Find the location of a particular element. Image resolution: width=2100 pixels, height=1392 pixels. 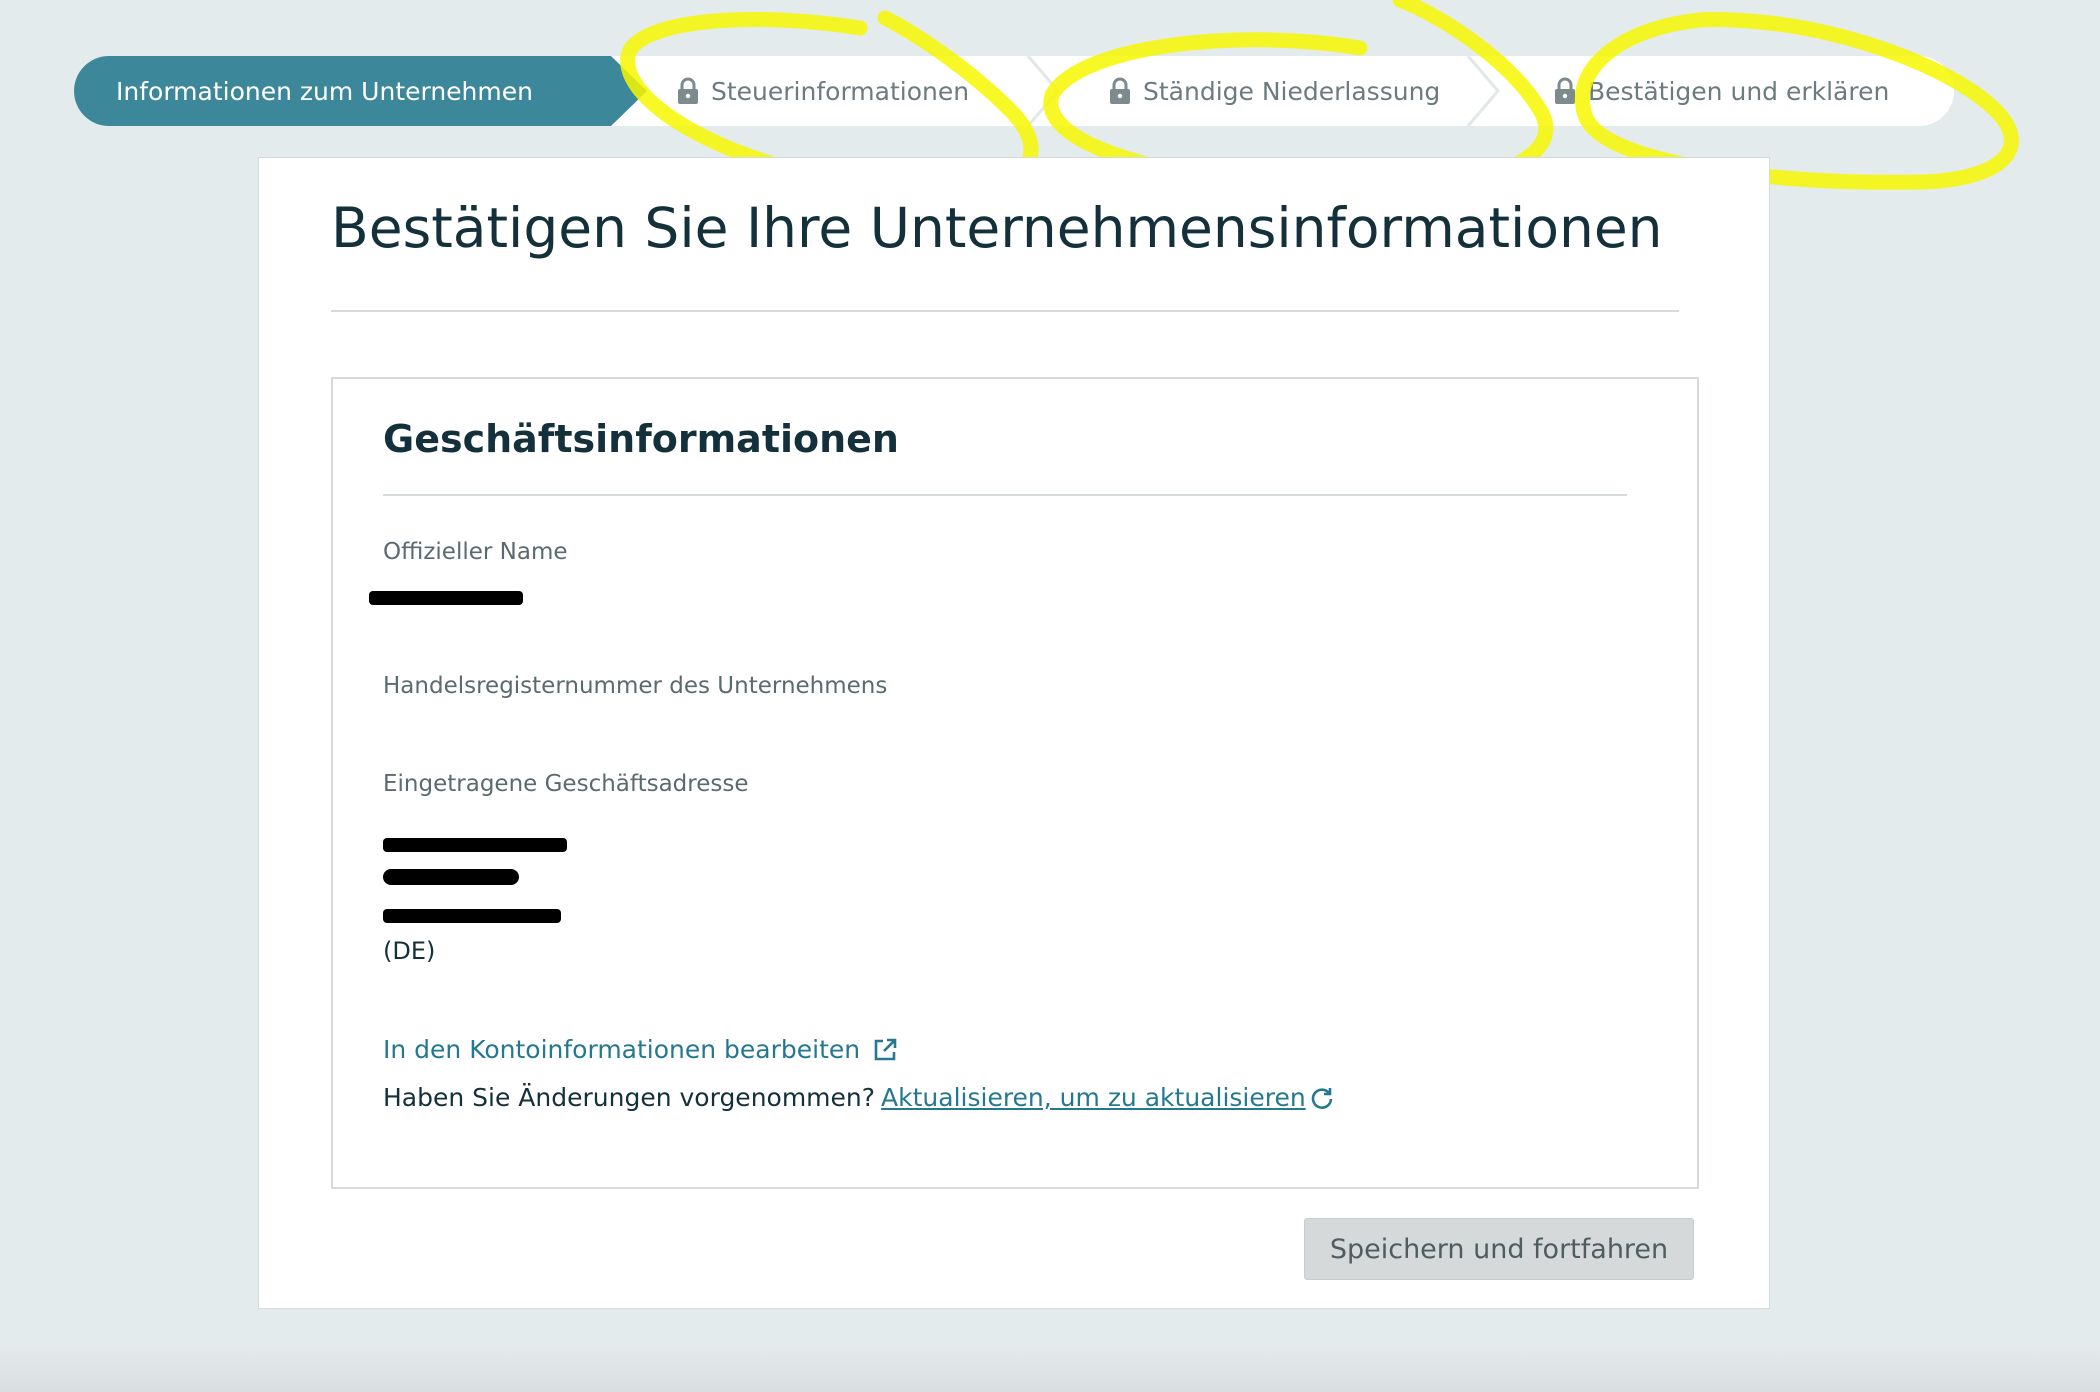

address-label: Eingetragene Geschäftsadresse is located at coordinates (566, 784).